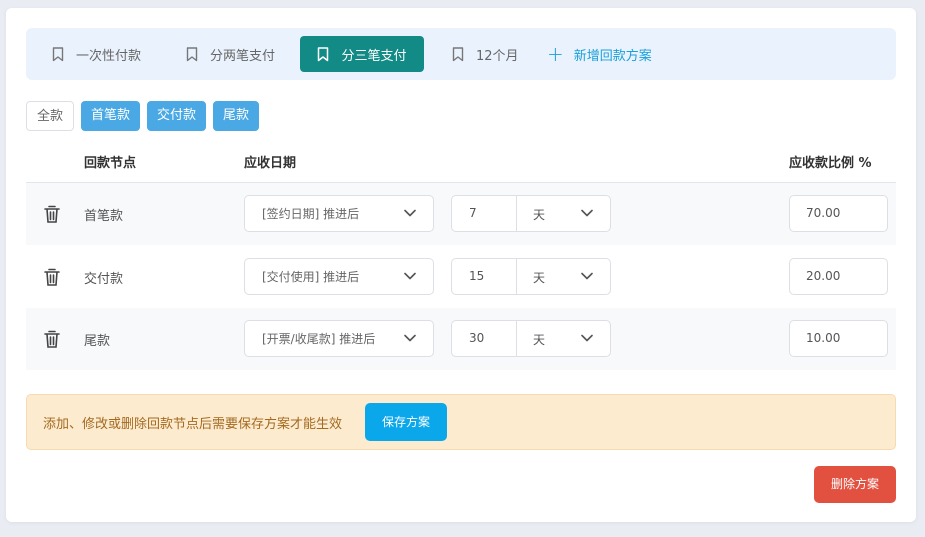 Image resolution: width=925 pixels, height=537 pixels. What do you see at coordinates (531, 213) in the screenshot?
I see `offset-group: 7 天` at bounding box center [531, 213].